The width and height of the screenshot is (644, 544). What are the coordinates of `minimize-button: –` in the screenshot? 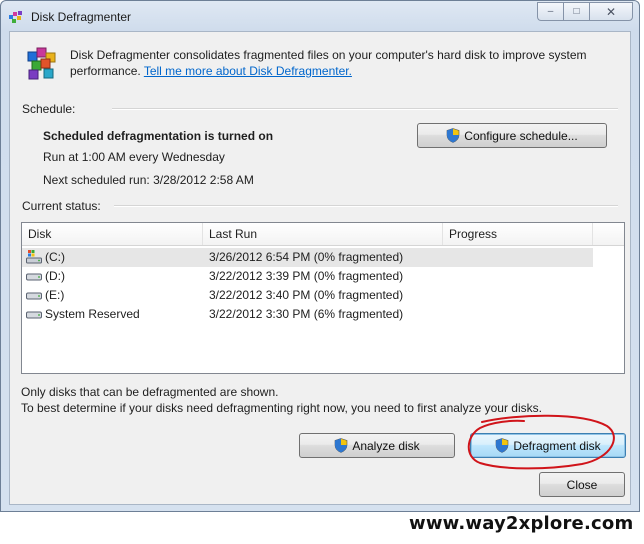 It's located at (550, 11).